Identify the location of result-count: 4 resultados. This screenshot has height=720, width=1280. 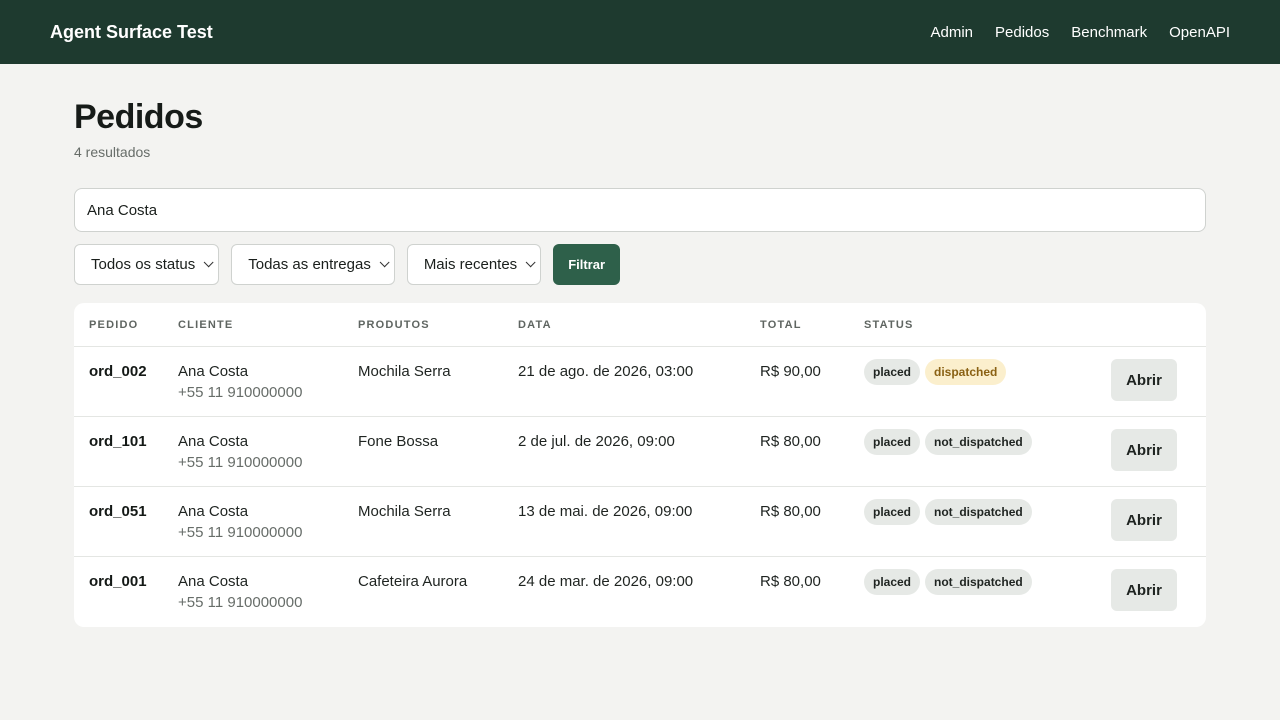
(112, 152).